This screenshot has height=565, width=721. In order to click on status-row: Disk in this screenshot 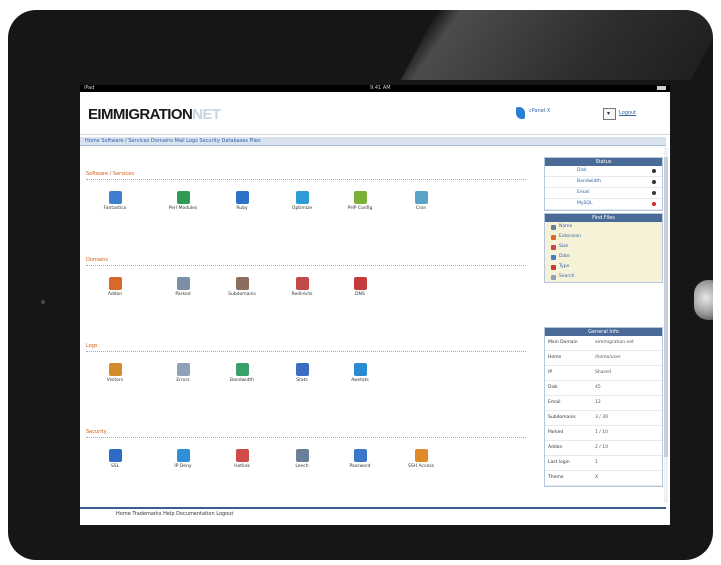, I will do `click(603, 171)`.